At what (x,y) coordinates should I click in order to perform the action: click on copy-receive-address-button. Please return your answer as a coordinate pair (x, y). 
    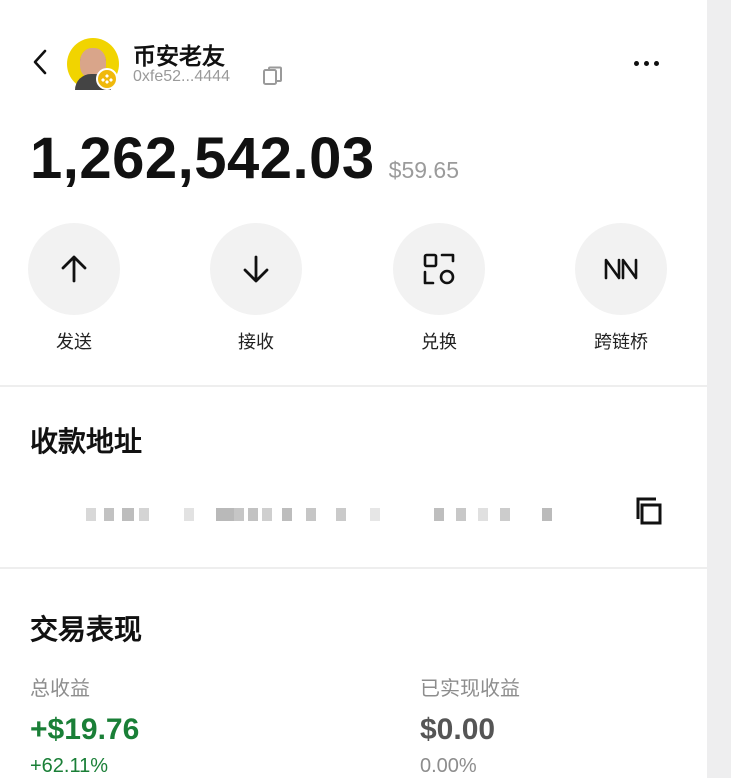
    Looking at the image, I should click on (651, 512).